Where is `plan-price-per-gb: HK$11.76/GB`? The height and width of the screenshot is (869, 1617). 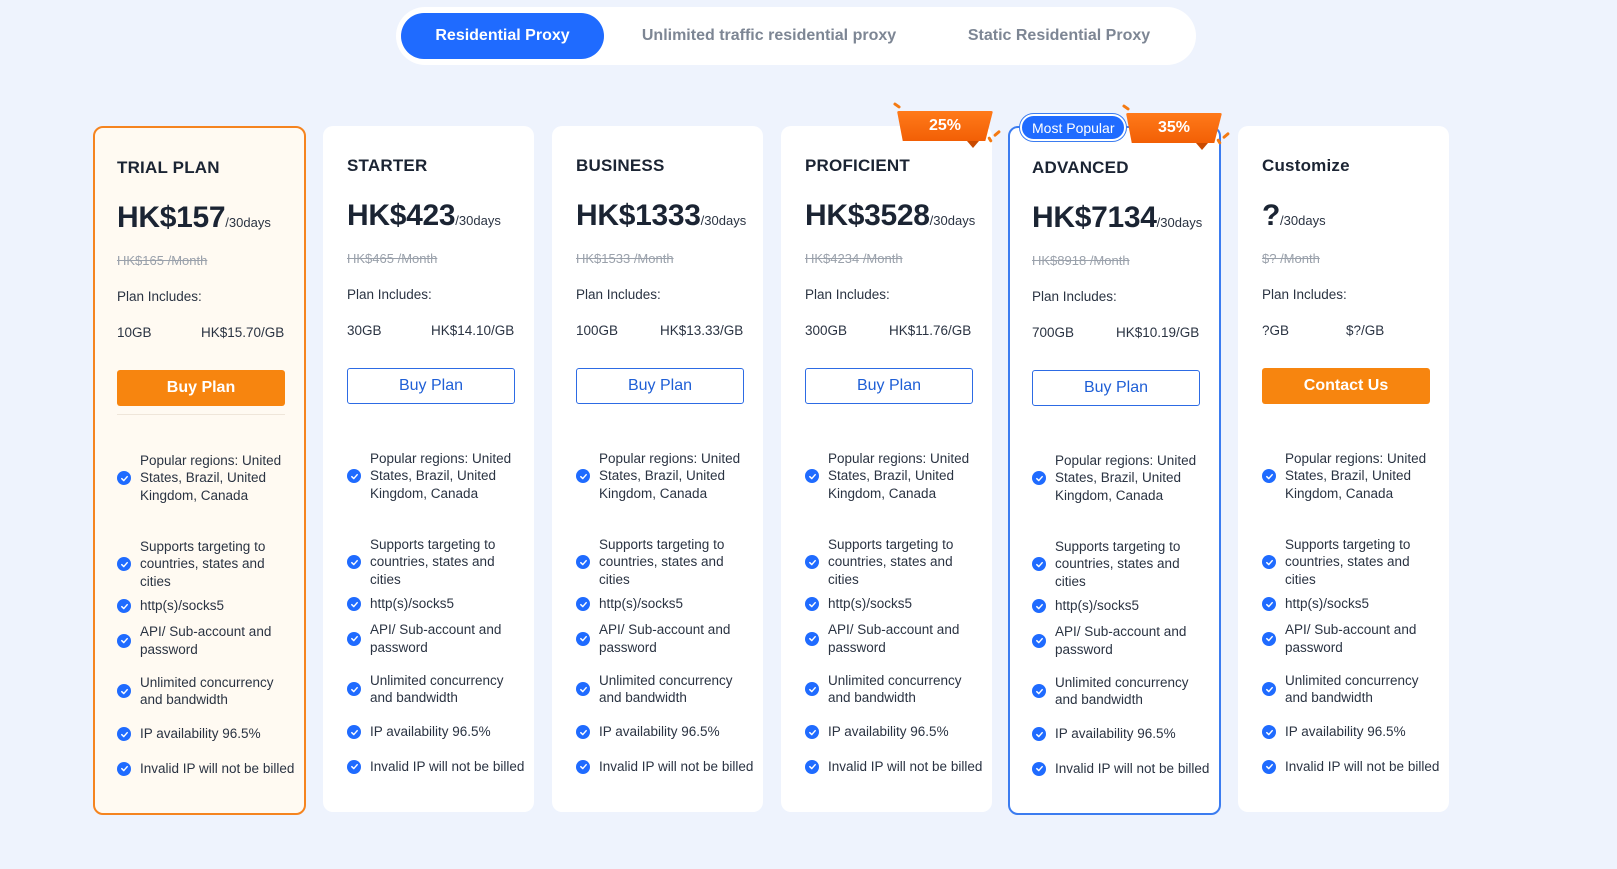 plan-price-per-gb: HK$11.76/GB is located at coordinates (930, 330).